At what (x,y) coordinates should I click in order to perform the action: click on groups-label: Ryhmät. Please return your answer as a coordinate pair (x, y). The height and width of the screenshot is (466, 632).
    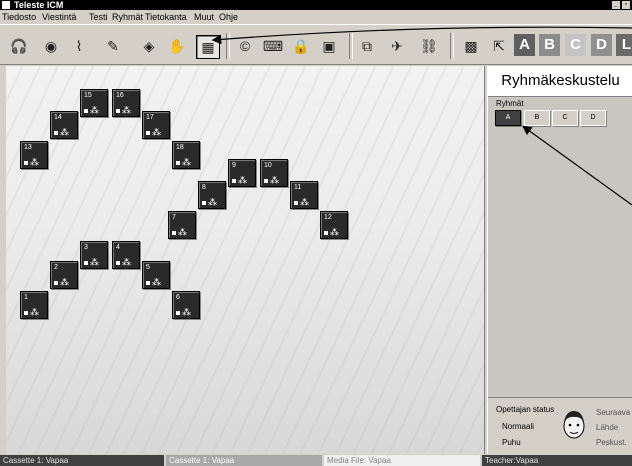
    Looking at the image, I should click on (510, 103).